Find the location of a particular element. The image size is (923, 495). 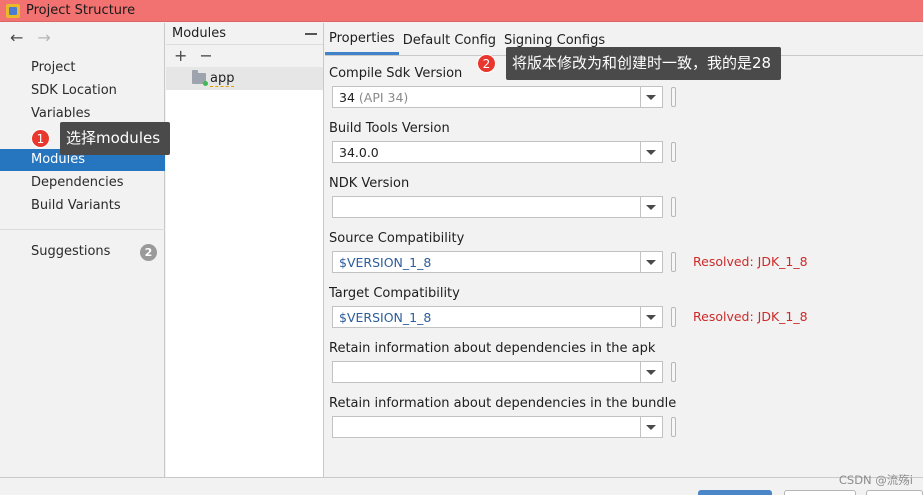

ndk-label: NDK Version is located at coordinates (369, 183).